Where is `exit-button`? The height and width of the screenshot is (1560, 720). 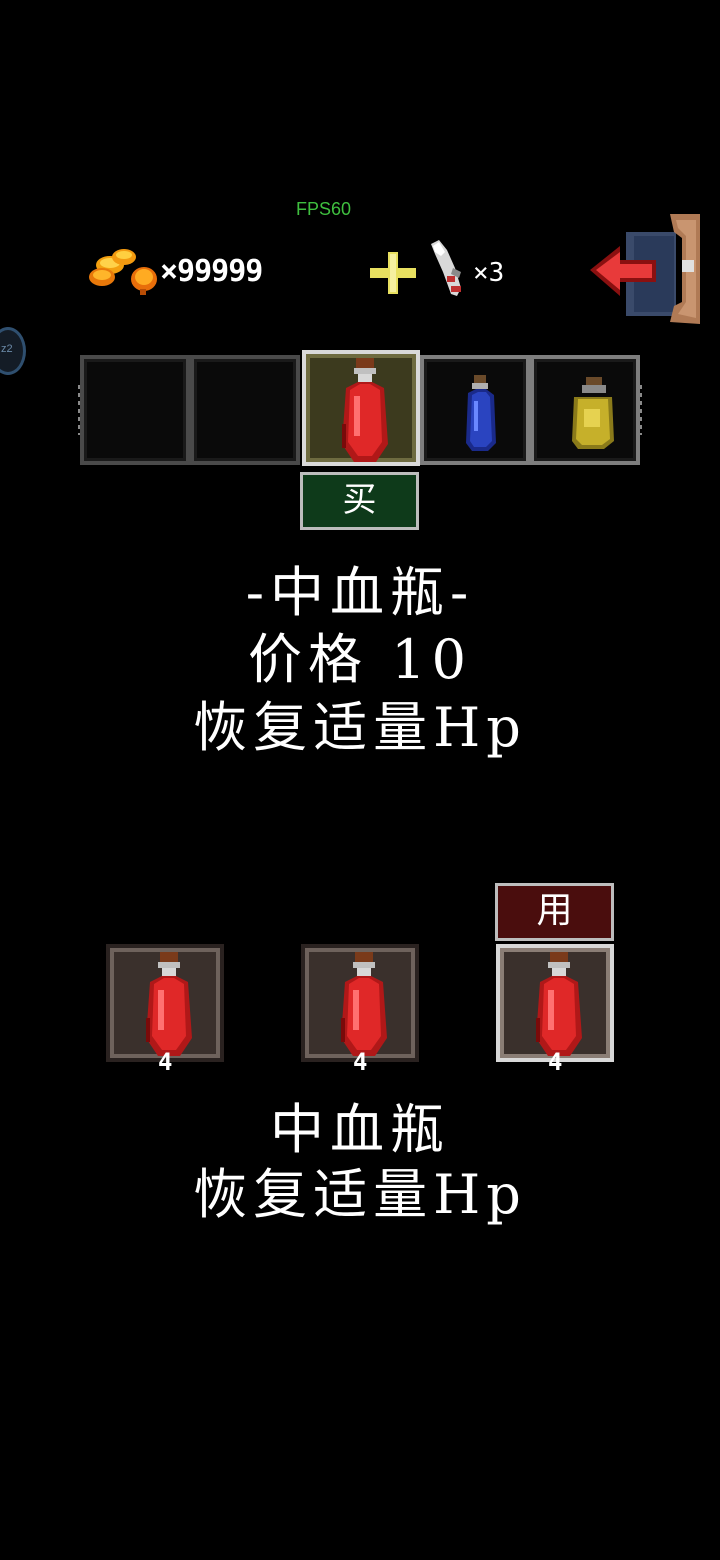
exit-button is located at coordinates (645, 269).